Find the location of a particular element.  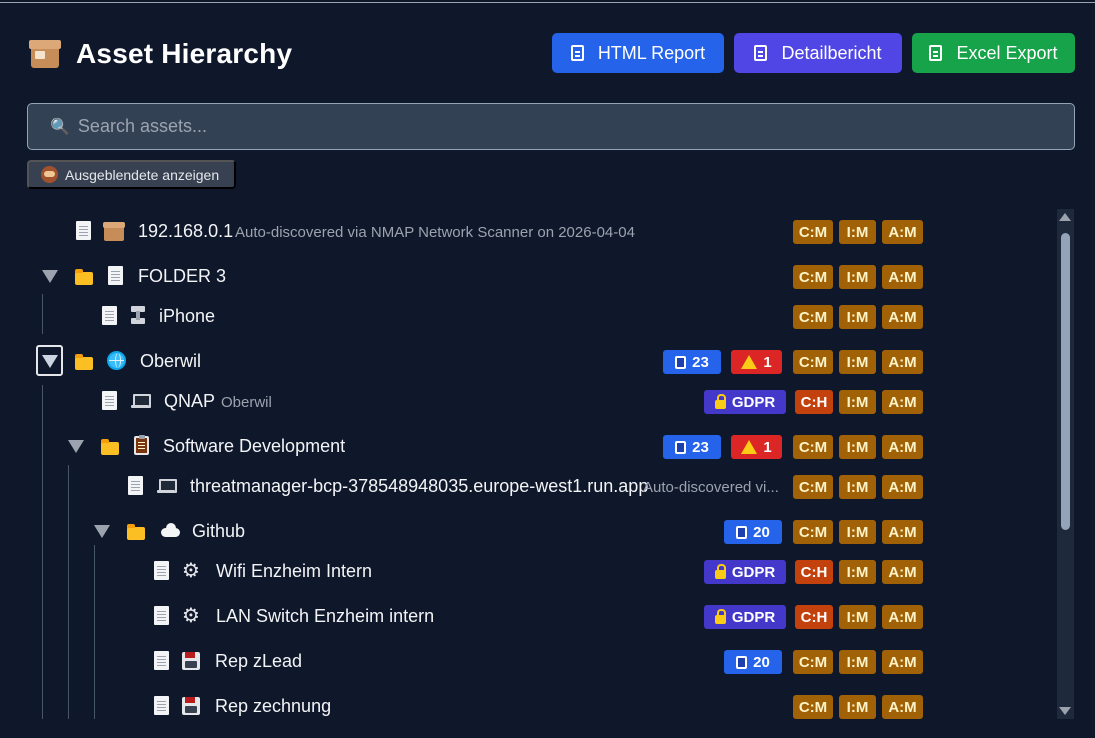

tree-row: FOLDER 3 C:M I:M A:M is located at coordinates (542, 276).